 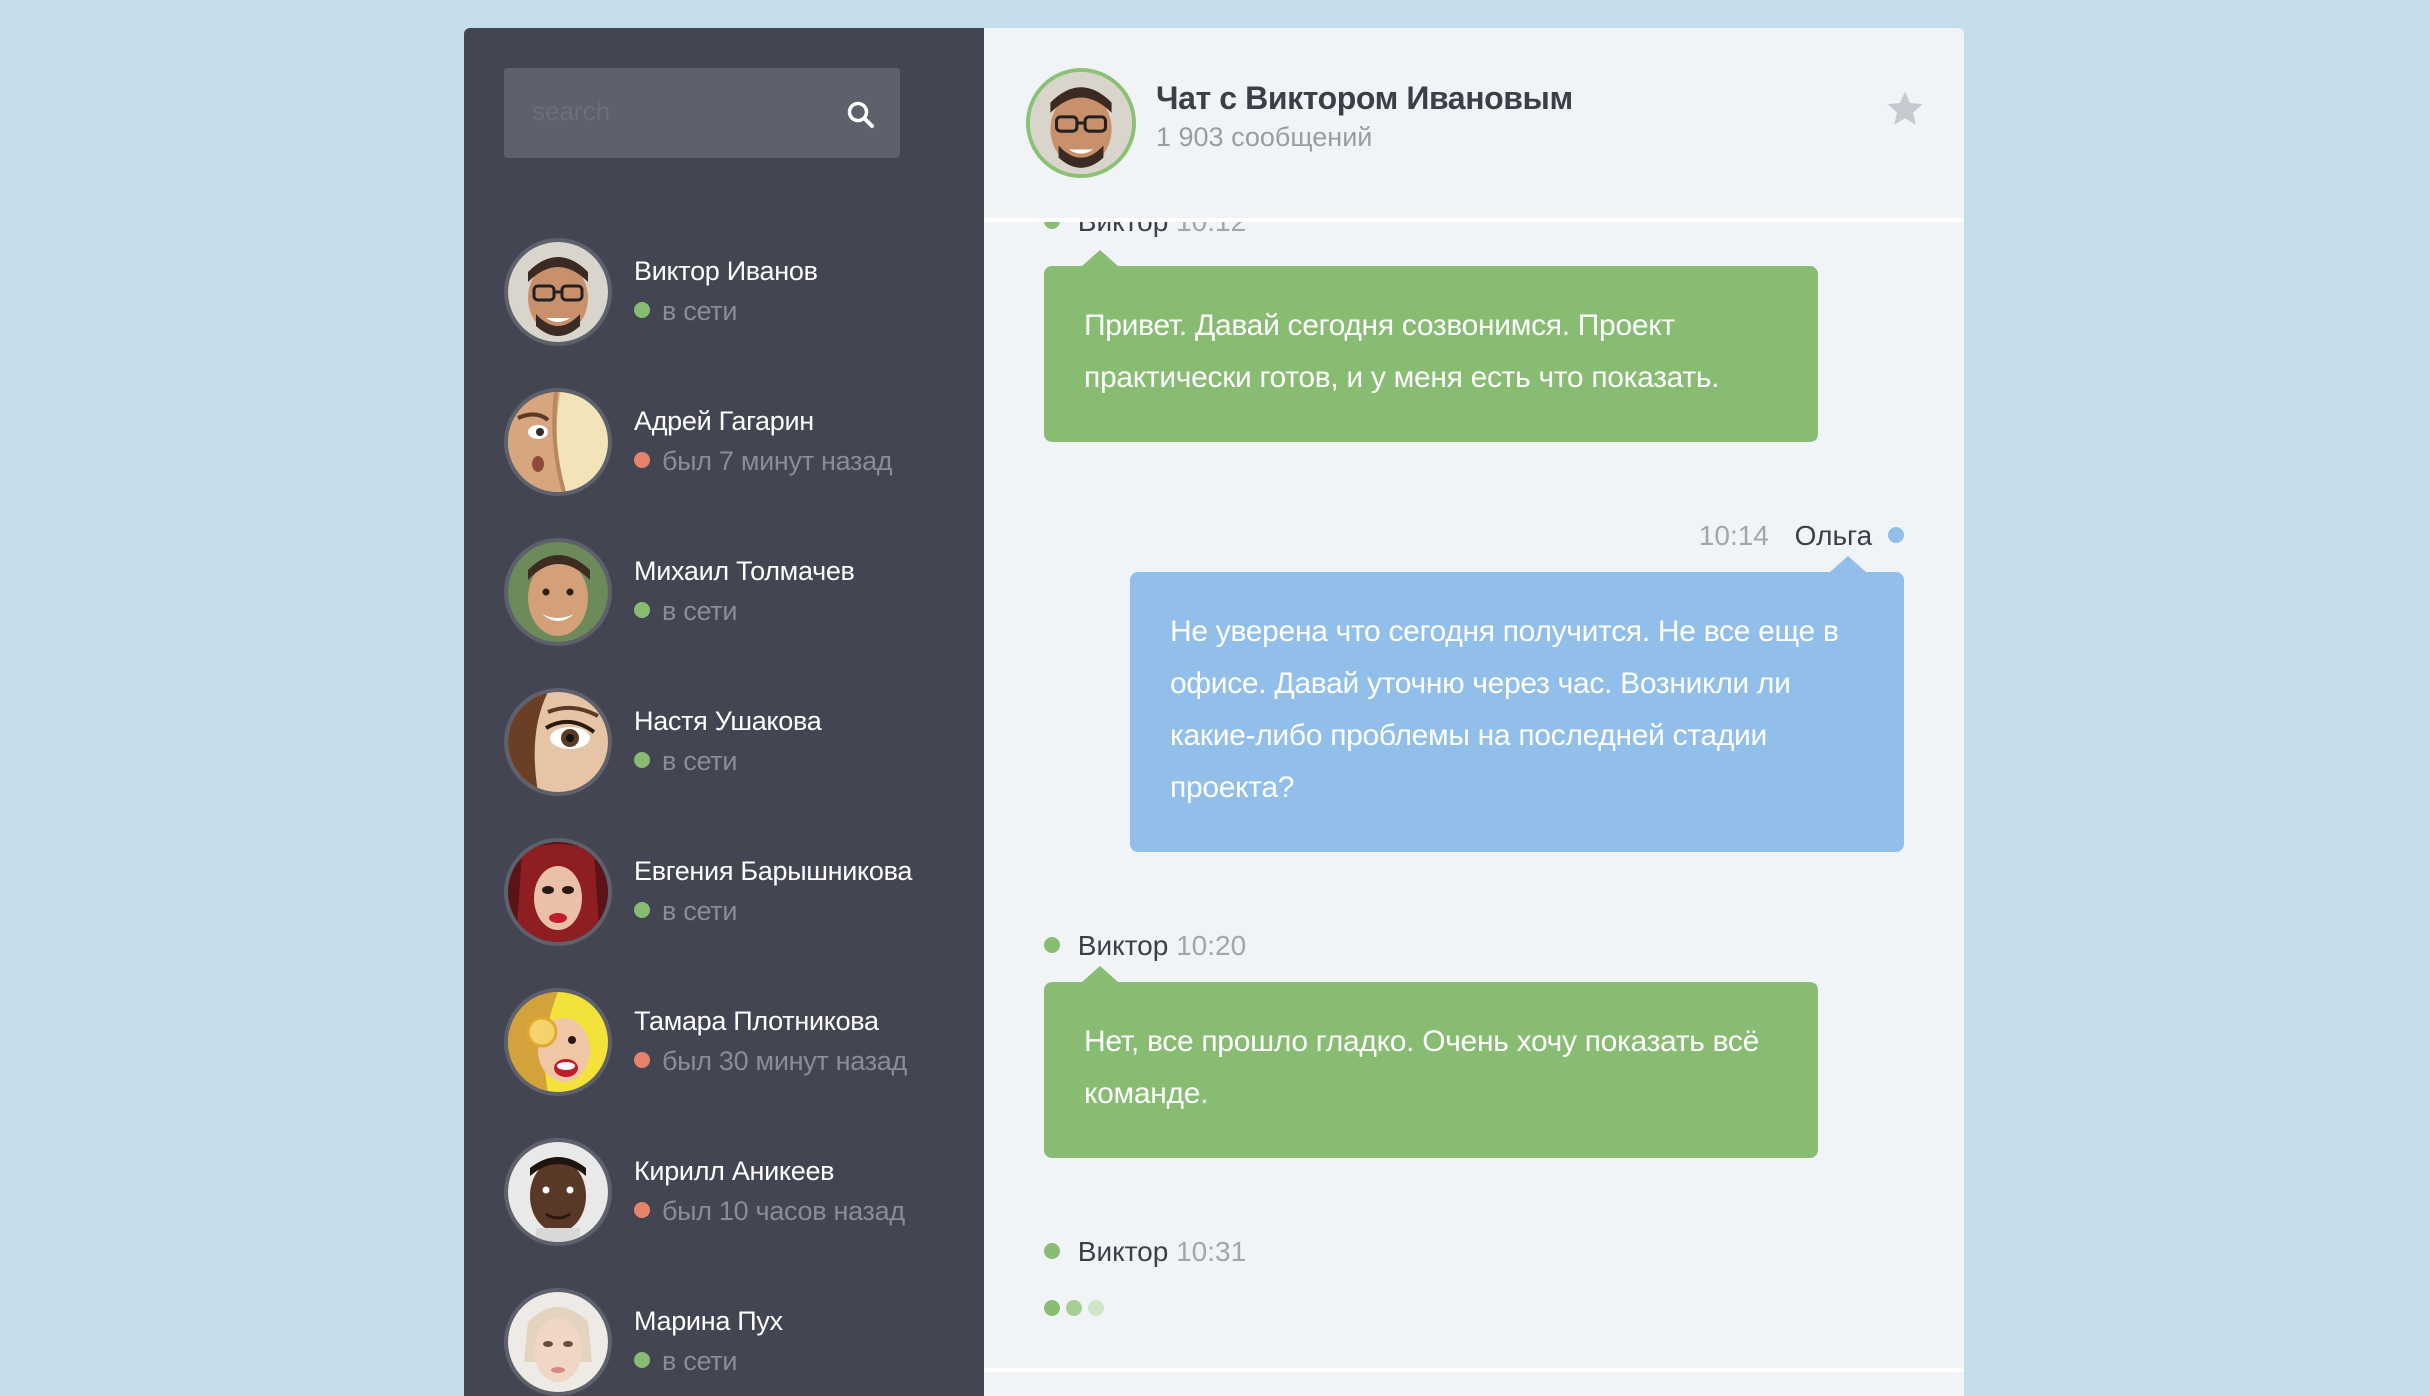 What do you see at coordinates (773, 871) in the screenshot?
I see `contact-name: Евгения Барышникова` at bounding box center [773, 871].